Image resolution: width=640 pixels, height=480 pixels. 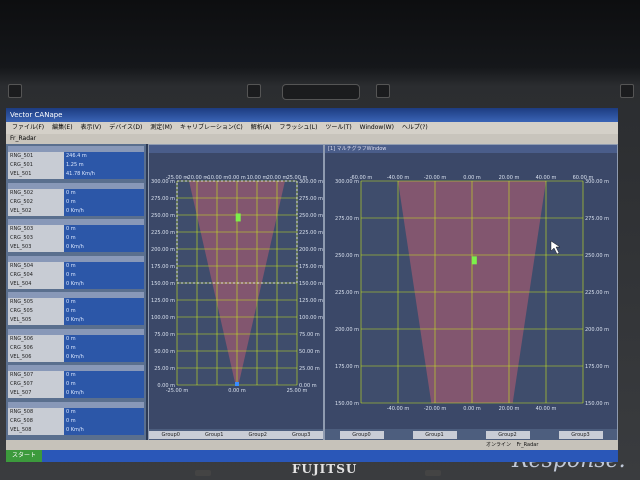 I want to click on trace-row: RNG_502 0 m, so click(x=76, y=193).